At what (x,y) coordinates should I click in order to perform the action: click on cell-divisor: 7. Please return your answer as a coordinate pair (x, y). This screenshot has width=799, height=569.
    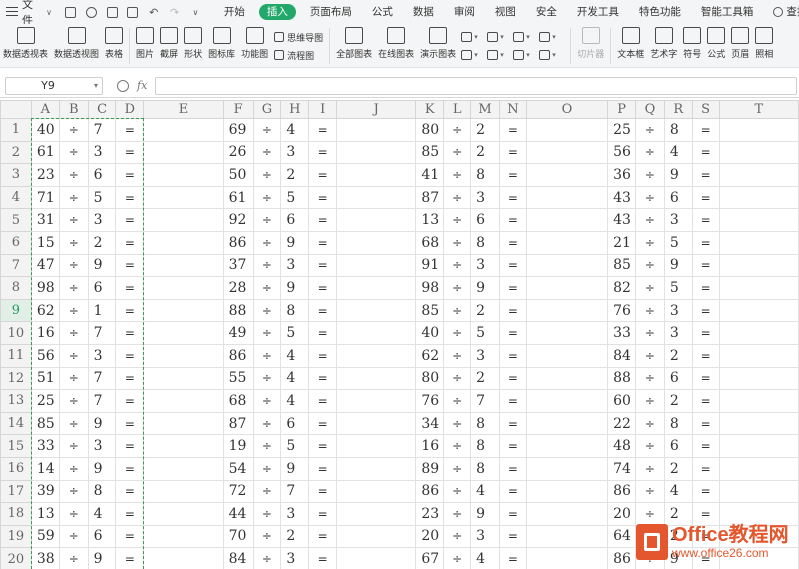
    Looking at the image, I should click on (295, 491).